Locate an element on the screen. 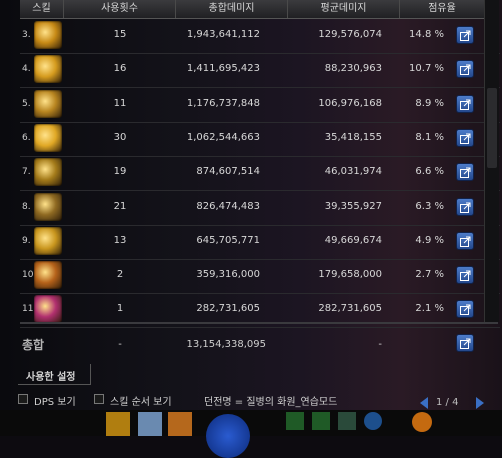 The image size is (502, 458). scrollbar-thumb is located at coordinates (492, 128).